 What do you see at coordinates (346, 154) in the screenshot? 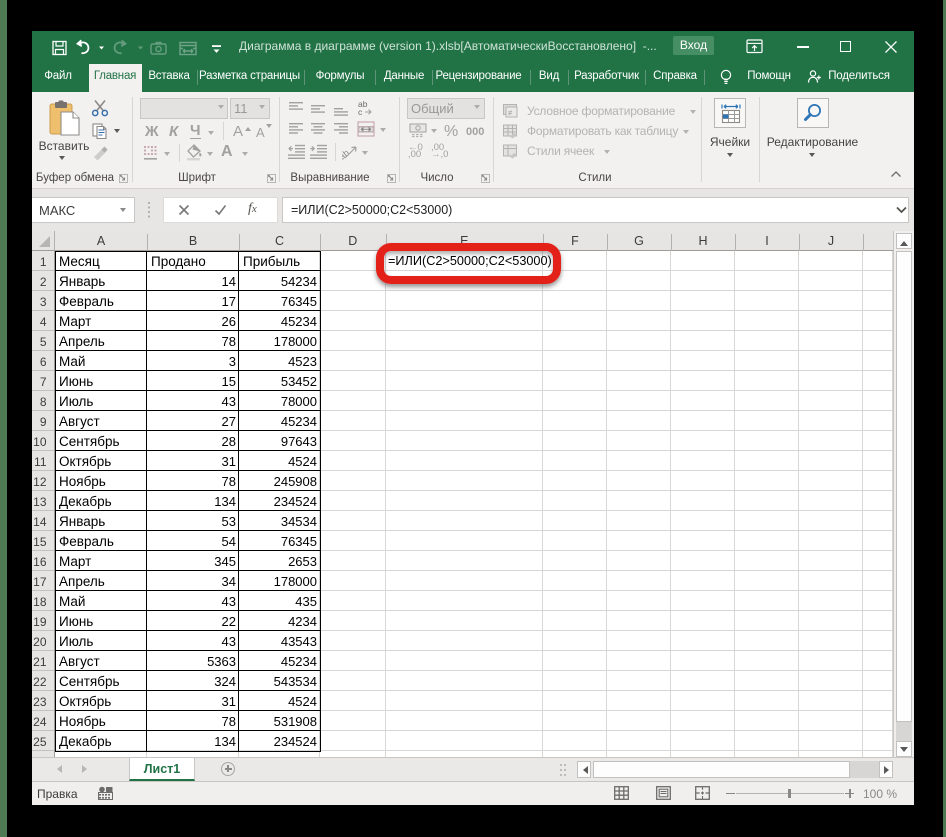
I see `svg-text: ab` at bounding box center [346, 154].